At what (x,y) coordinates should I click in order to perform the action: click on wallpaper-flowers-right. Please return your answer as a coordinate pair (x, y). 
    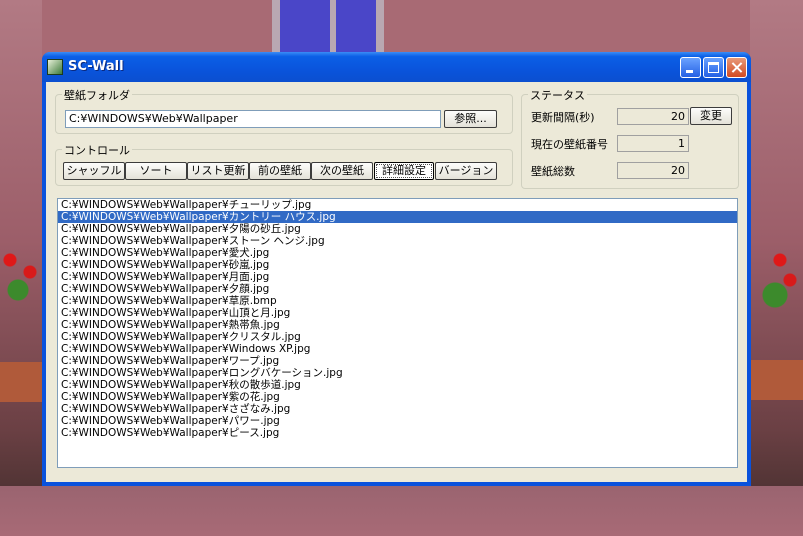
    Looking at the image, I should click on (776, 310).